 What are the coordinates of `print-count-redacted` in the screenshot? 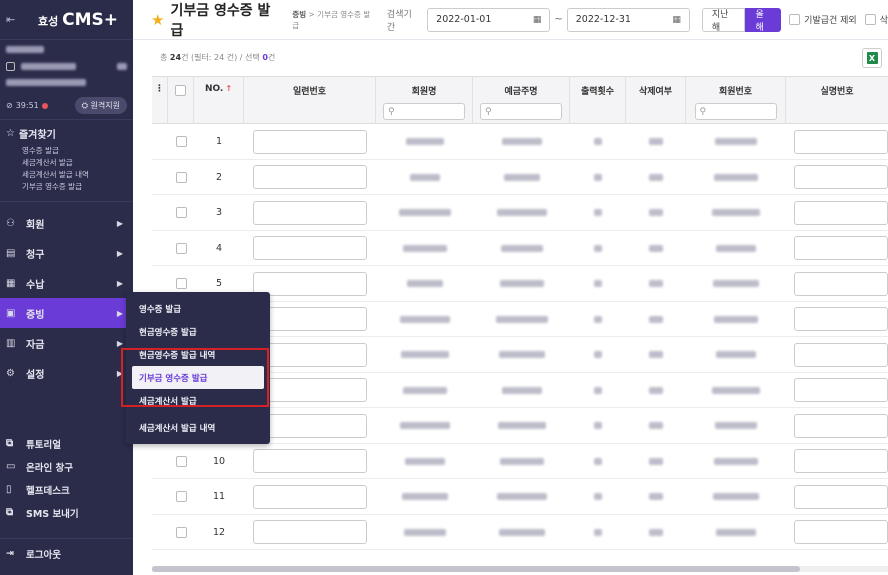 It's located at (598, 141).